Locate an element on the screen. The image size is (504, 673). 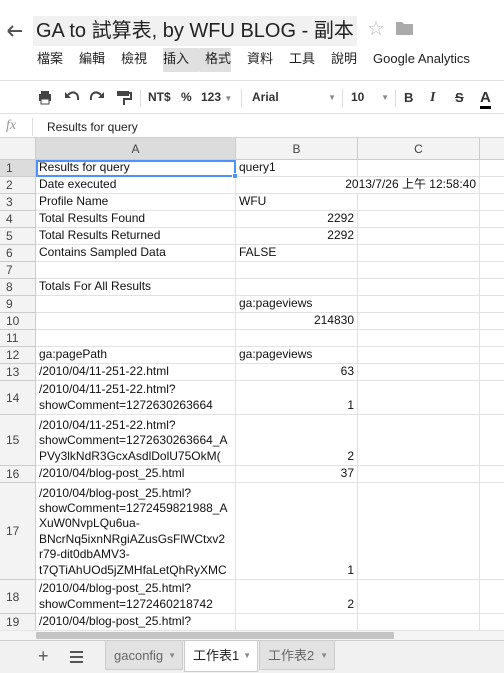
font-family-dropdown: Arial ▼ is located at coordinates (295, 98).